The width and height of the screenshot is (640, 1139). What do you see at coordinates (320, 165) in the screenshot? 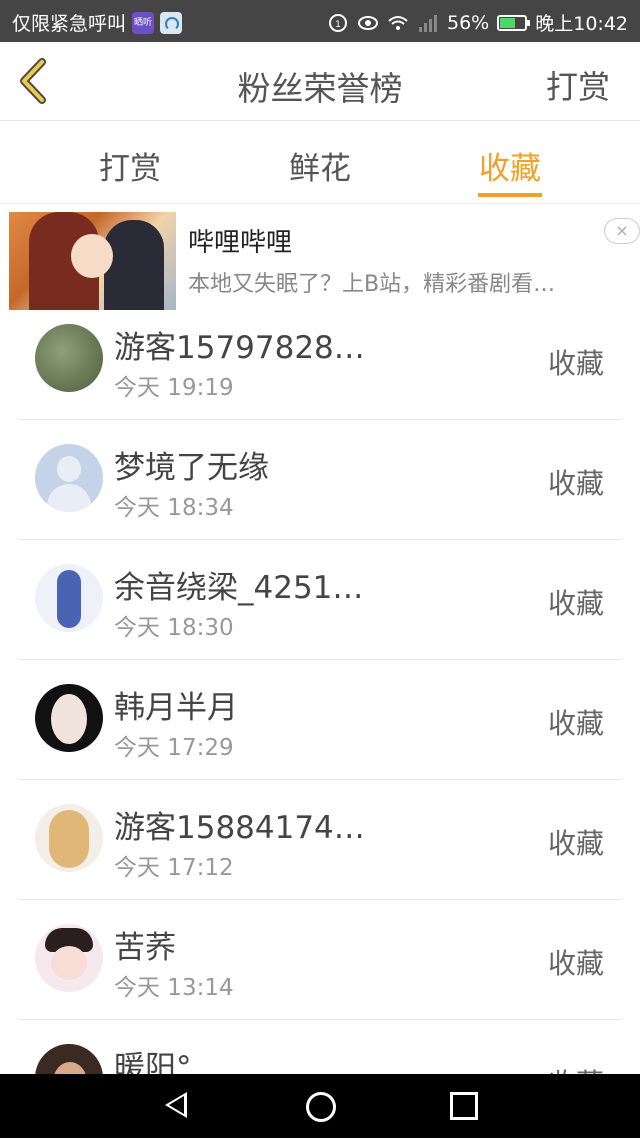
I see `tab-flowers: 鲜花` at bounding box center [320, 165].